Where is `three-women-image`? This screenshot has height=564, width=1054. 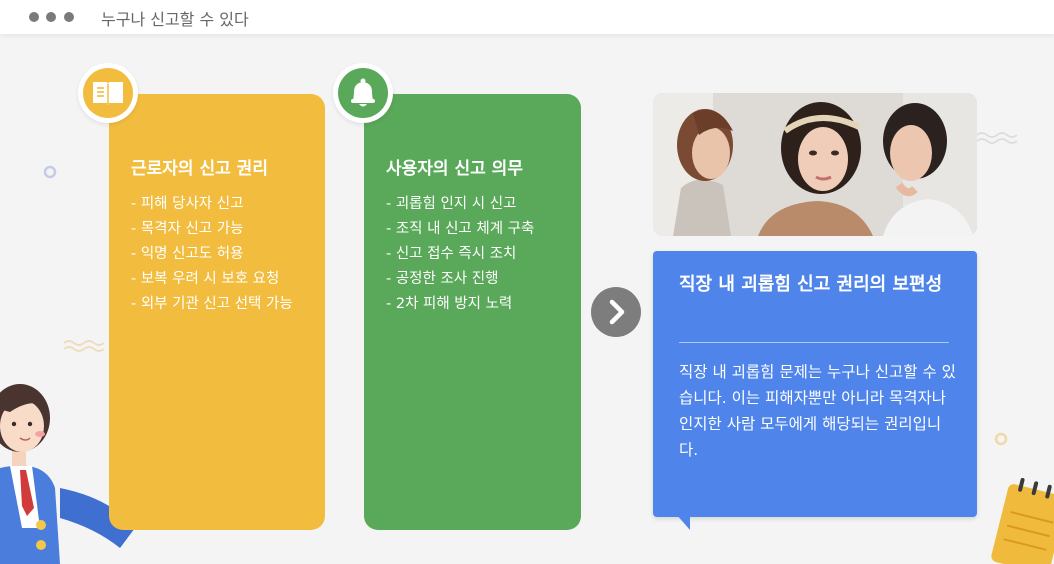 three-women-image is located at coordinates (815, 164).